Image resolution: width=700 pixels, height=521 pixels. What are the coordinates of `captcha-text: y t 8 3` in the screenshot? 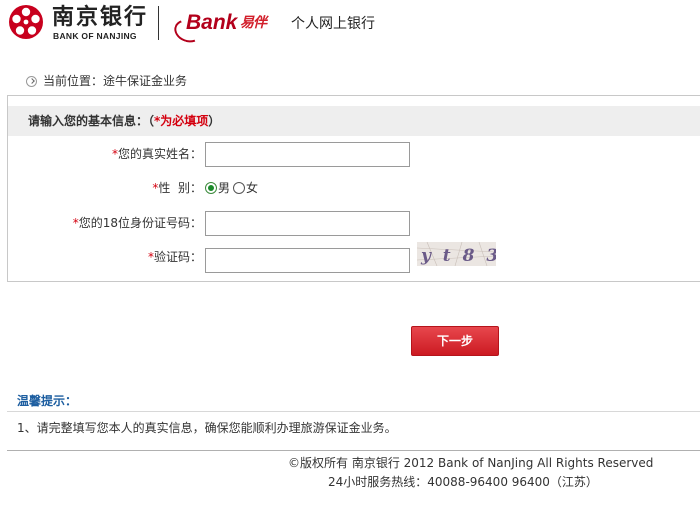 It's located at (458, 256).